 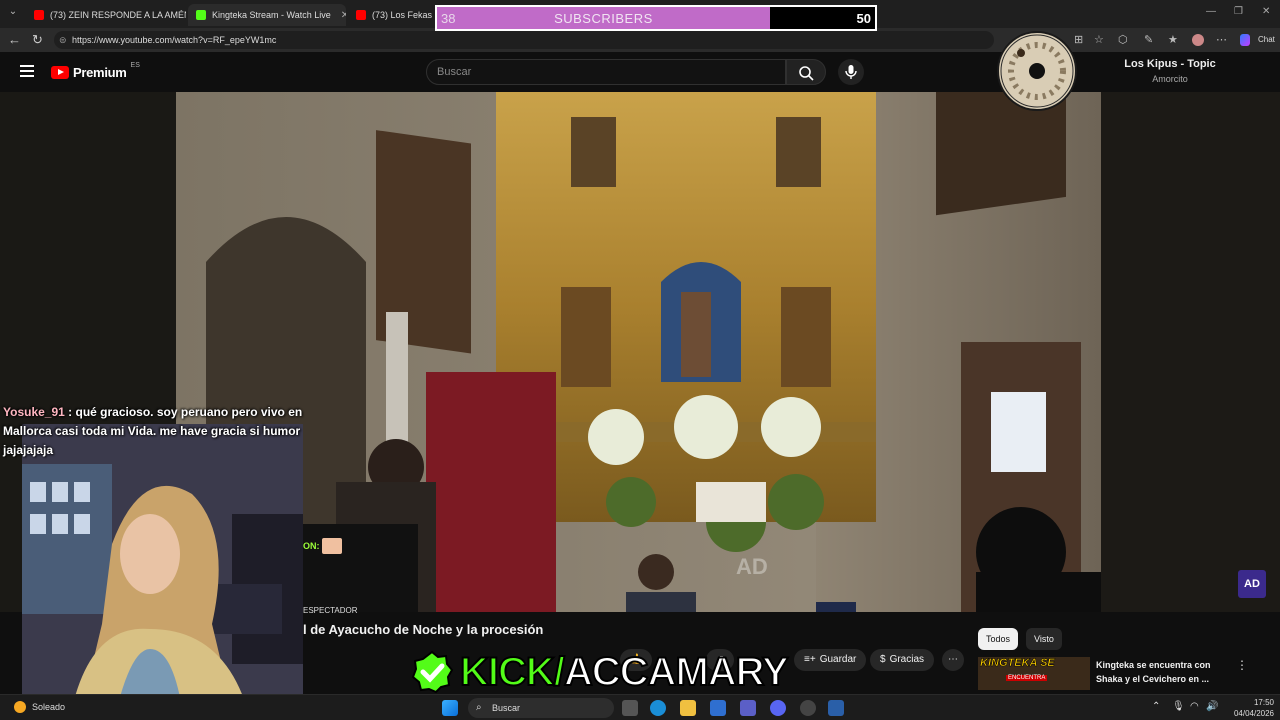 I want to click on maximize-icon: ❐, so click(x=1238, y=11).